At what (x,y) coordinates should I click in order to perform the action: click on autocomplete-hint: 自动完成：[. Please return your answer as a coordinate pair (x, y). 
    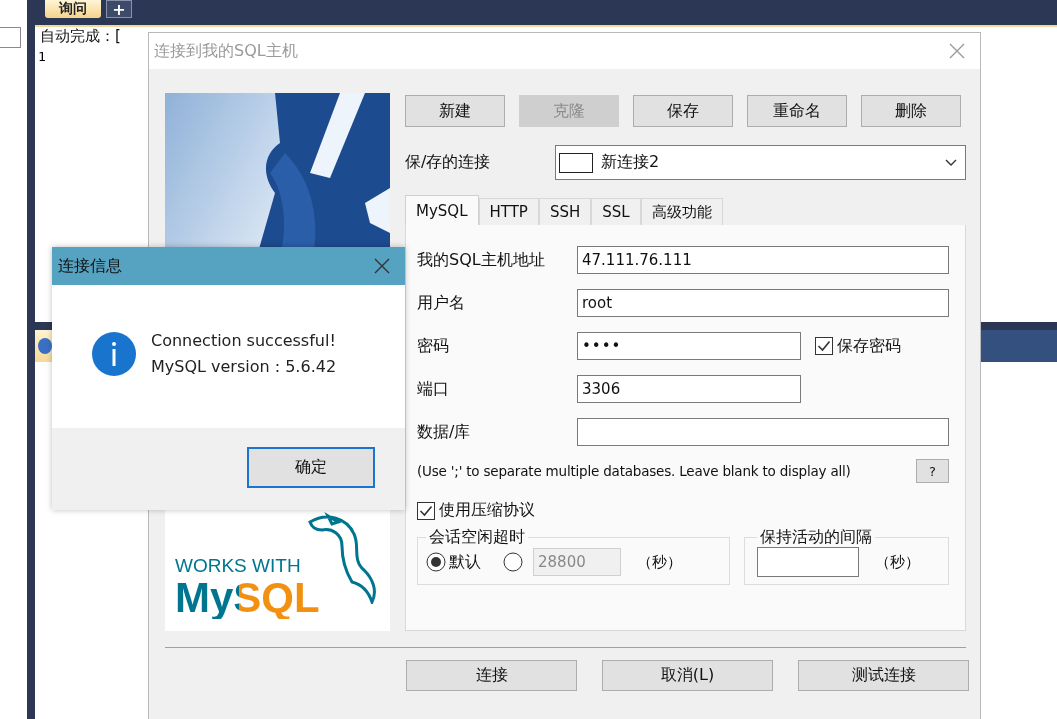
    Looking at the image, I should click on (80, 36).